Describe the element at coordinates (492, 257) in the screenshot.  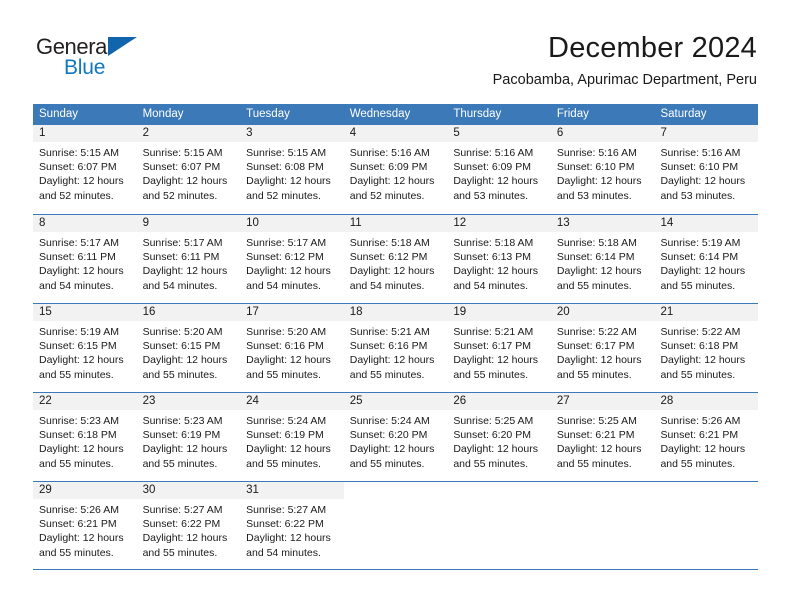
I see `sunset-text: Sunset: 6:13 PM` at that location.